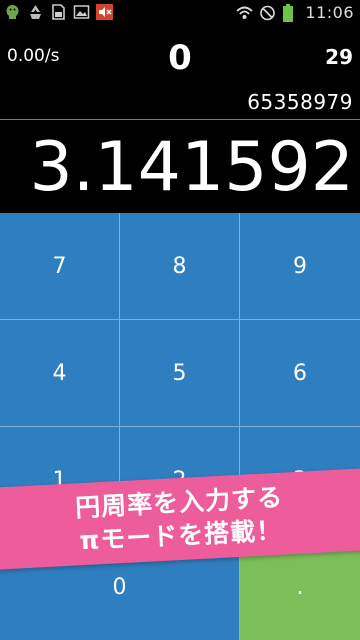  I want to click on notification-icons, so click(58, 12).